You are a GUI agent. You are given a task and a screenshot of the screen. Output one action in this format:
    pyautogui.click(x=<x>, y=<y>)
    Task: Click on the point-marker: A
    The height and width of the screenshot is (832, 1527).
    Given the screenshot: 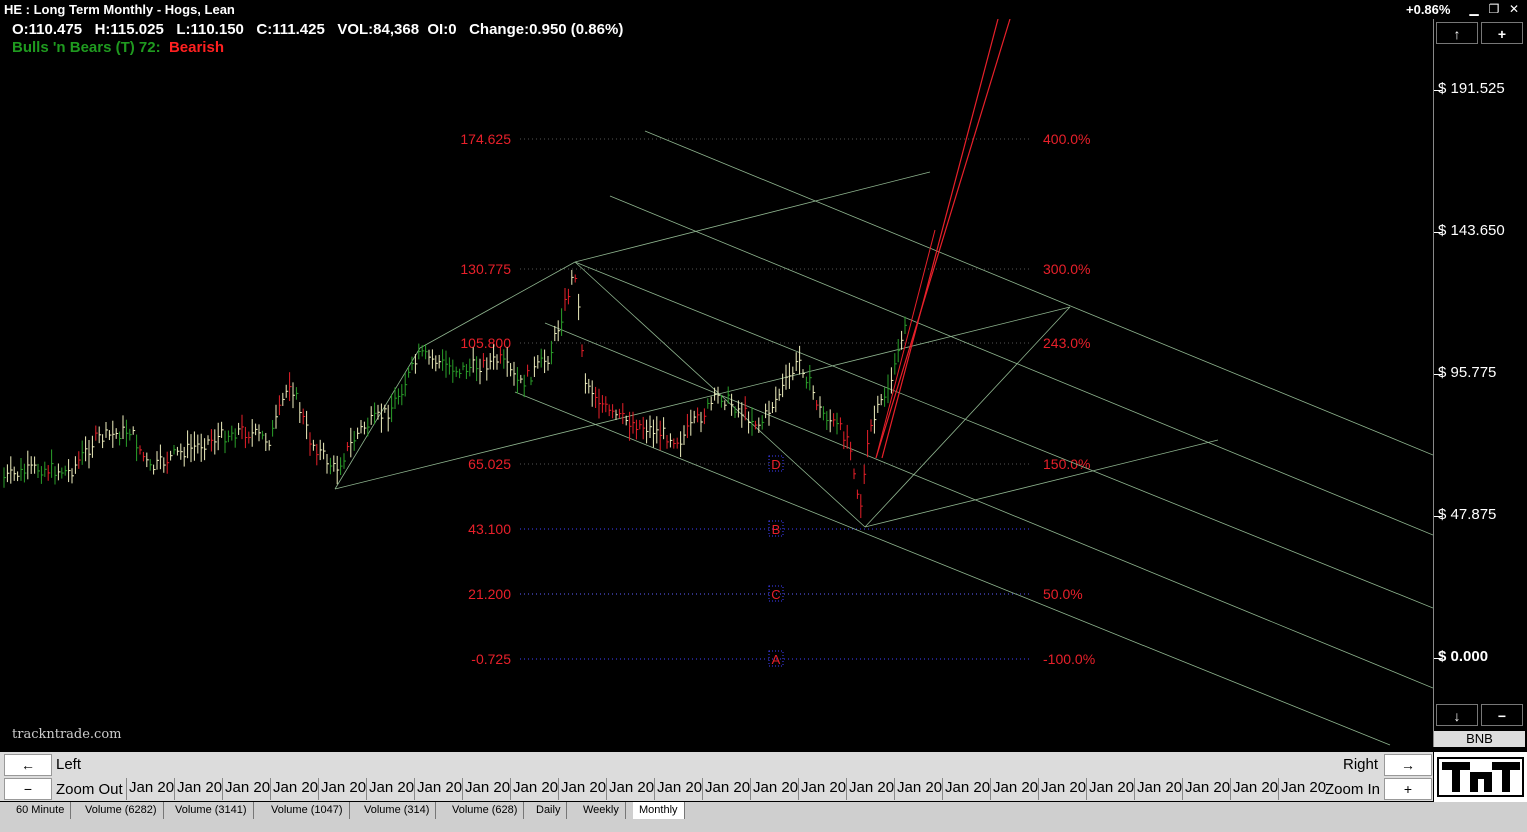 What is the action you would take?
    pyautogui.click(x=776, y=659)
    